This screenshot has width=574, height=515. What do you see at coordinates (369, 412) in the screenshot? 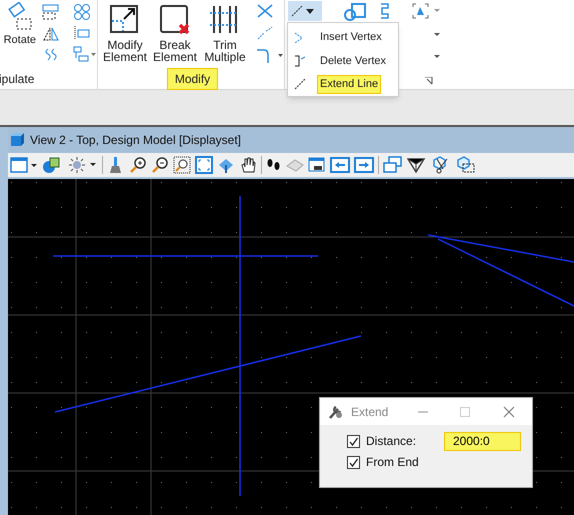
I see `dialog-title: Extend` at bounding box center [369, 412].